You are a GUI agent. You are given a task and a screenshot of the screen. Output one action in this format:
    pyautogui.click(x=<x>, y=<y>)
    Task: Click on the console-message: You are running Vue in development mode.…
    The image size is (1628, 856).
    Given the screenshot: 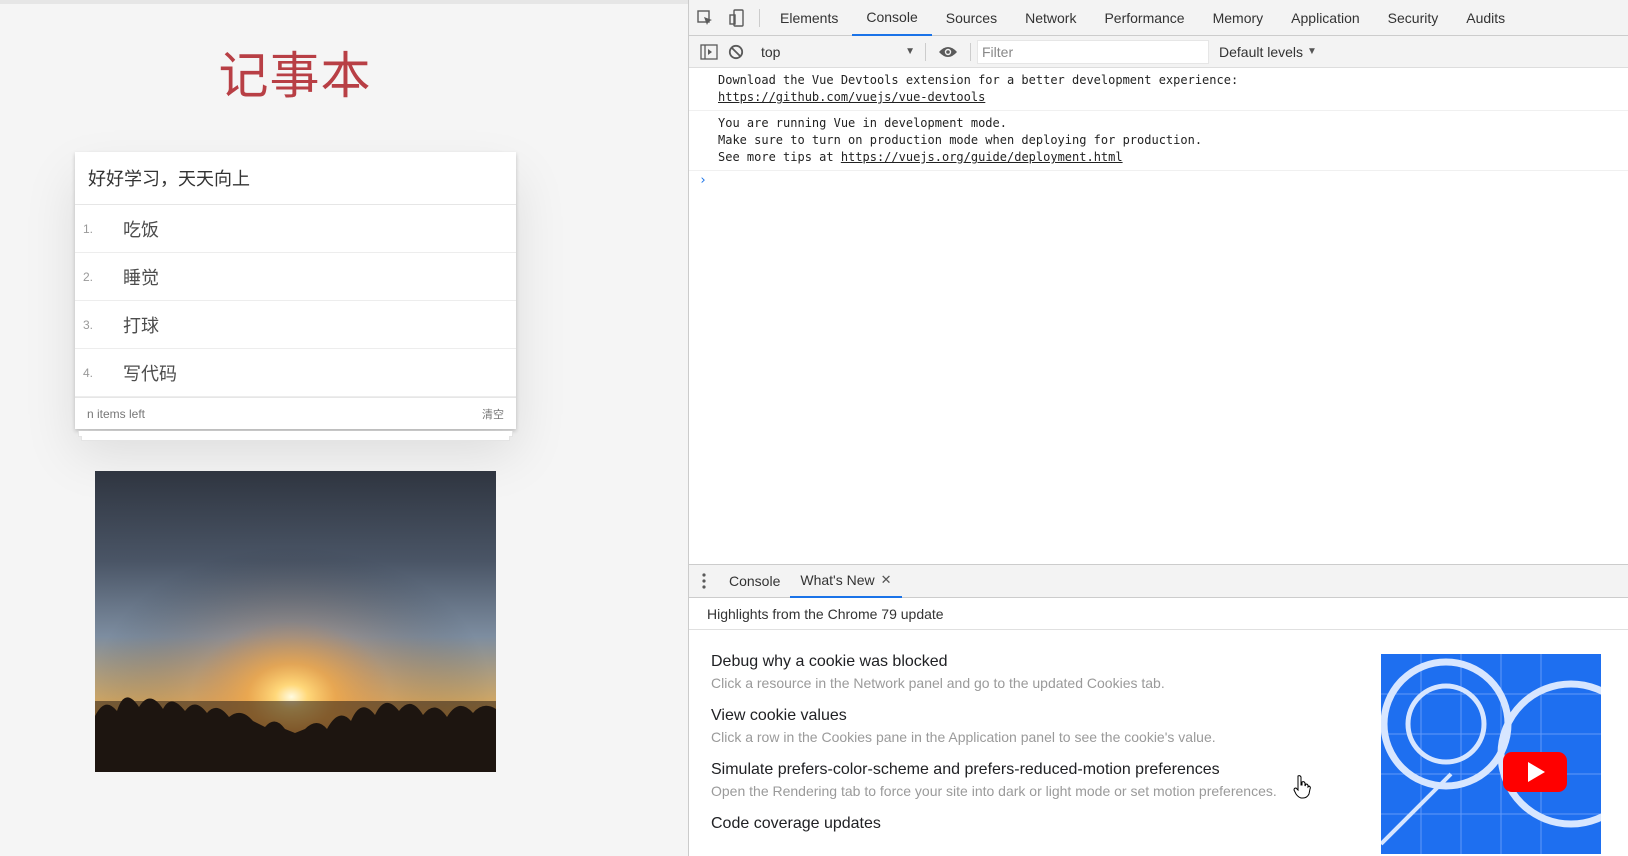 What is the action you would take?
    pyautogui.click(x=1158, y=141)
    